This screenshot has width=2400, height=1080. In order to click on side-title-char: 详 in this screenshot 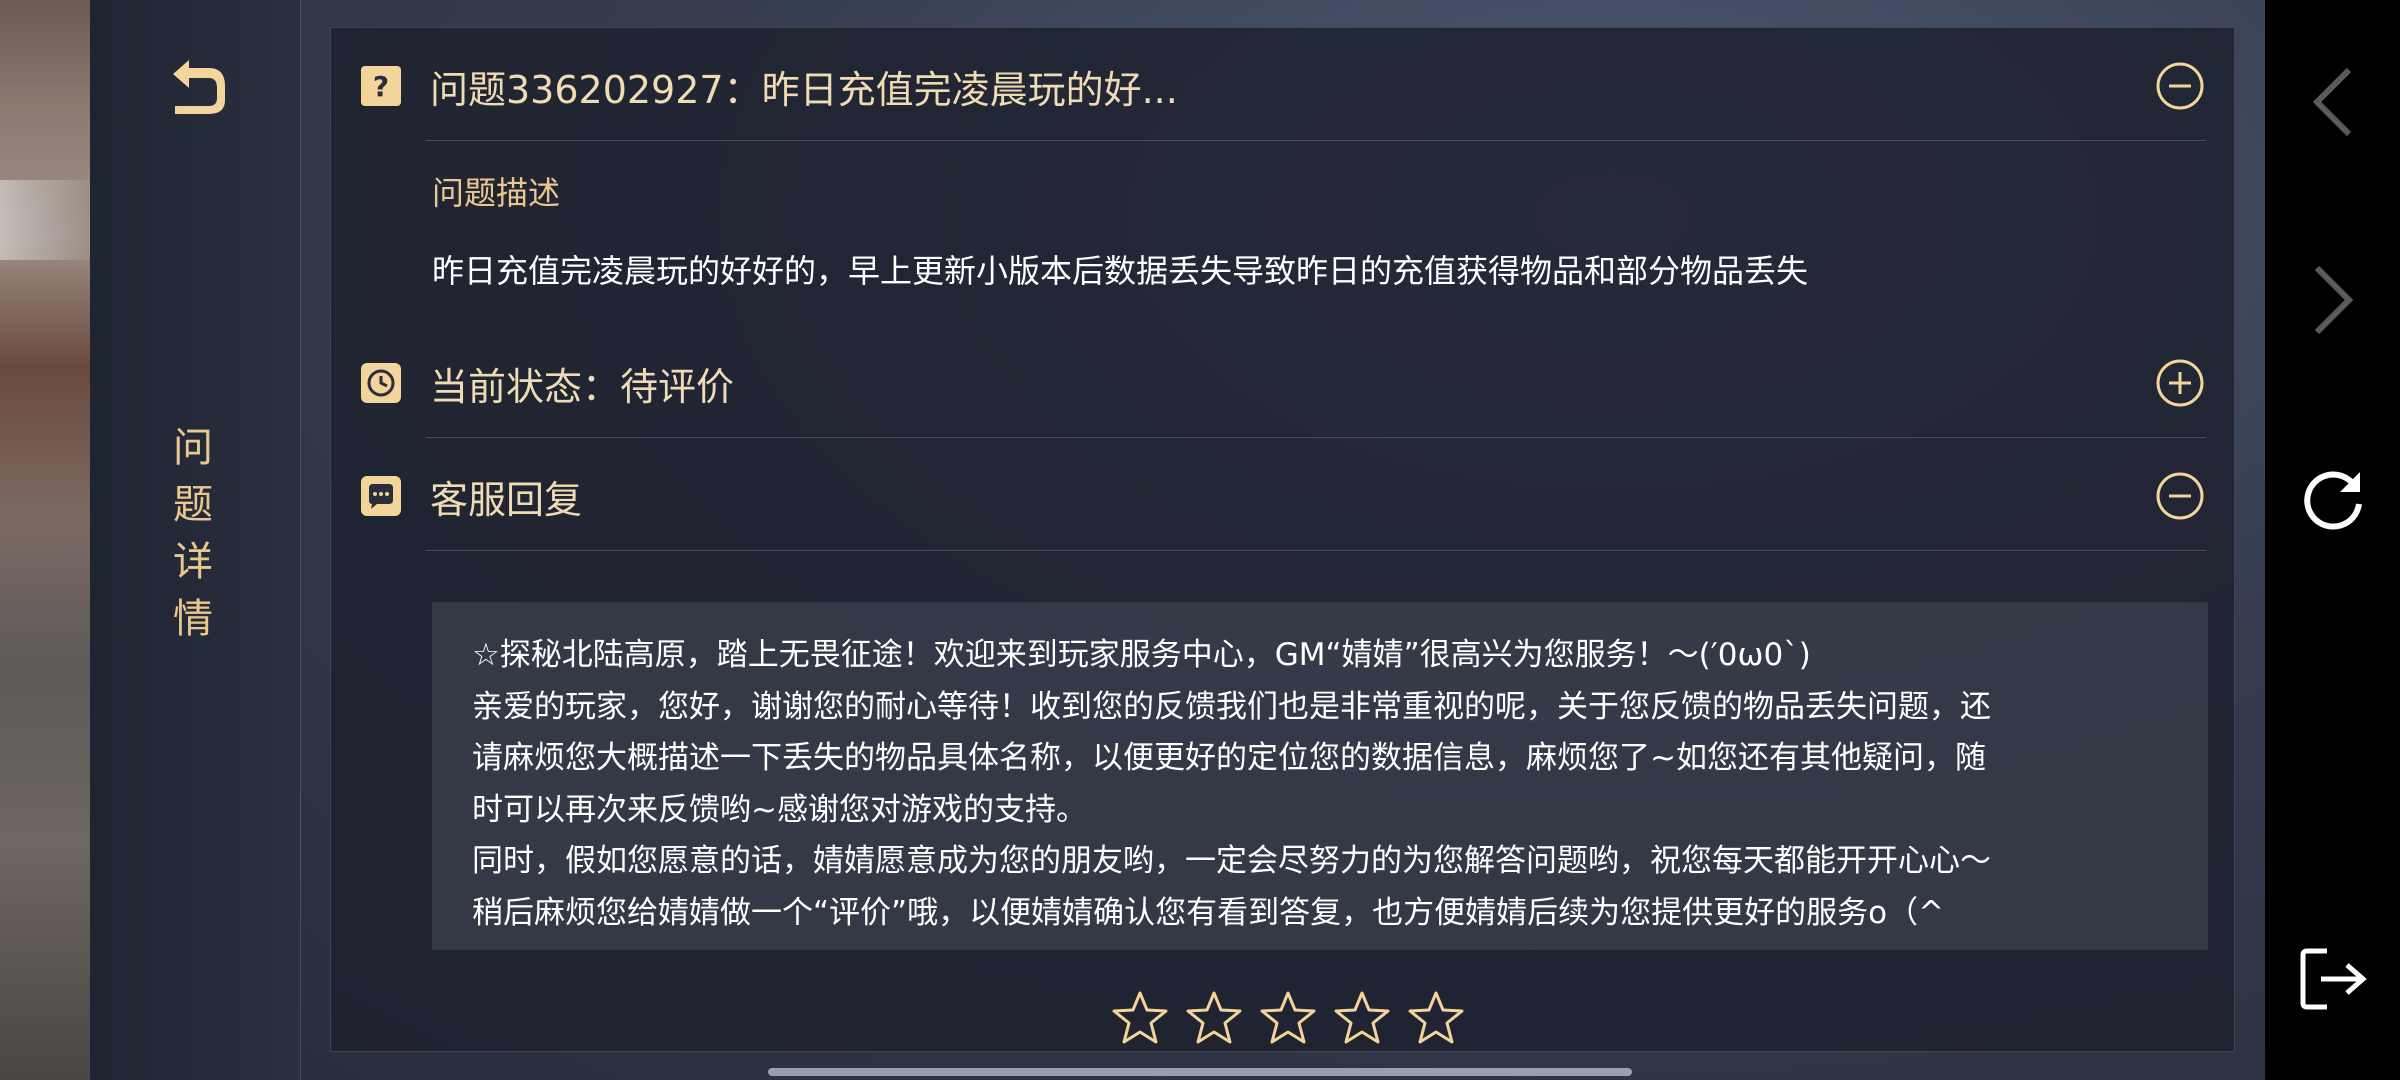, I will do `click(193, 562)`.